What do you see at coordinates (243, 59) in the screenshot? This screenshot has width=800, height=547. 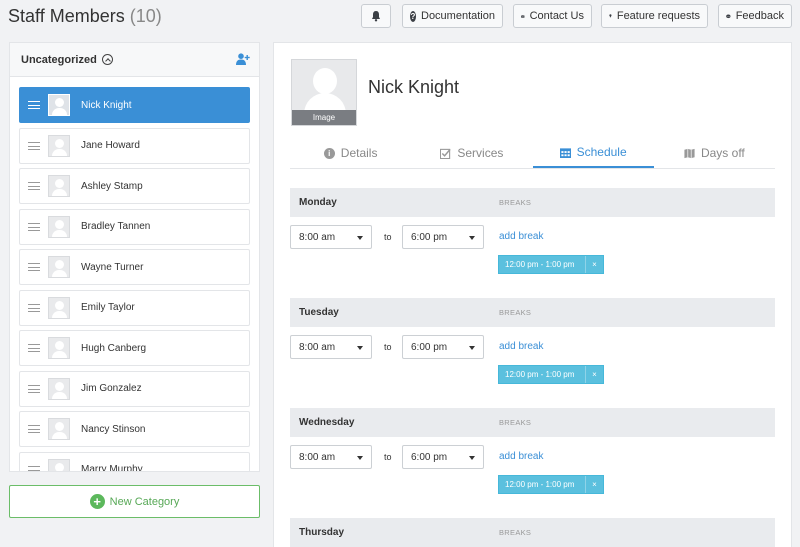 I see `add-user-icon` at bounding box center [243, 59].